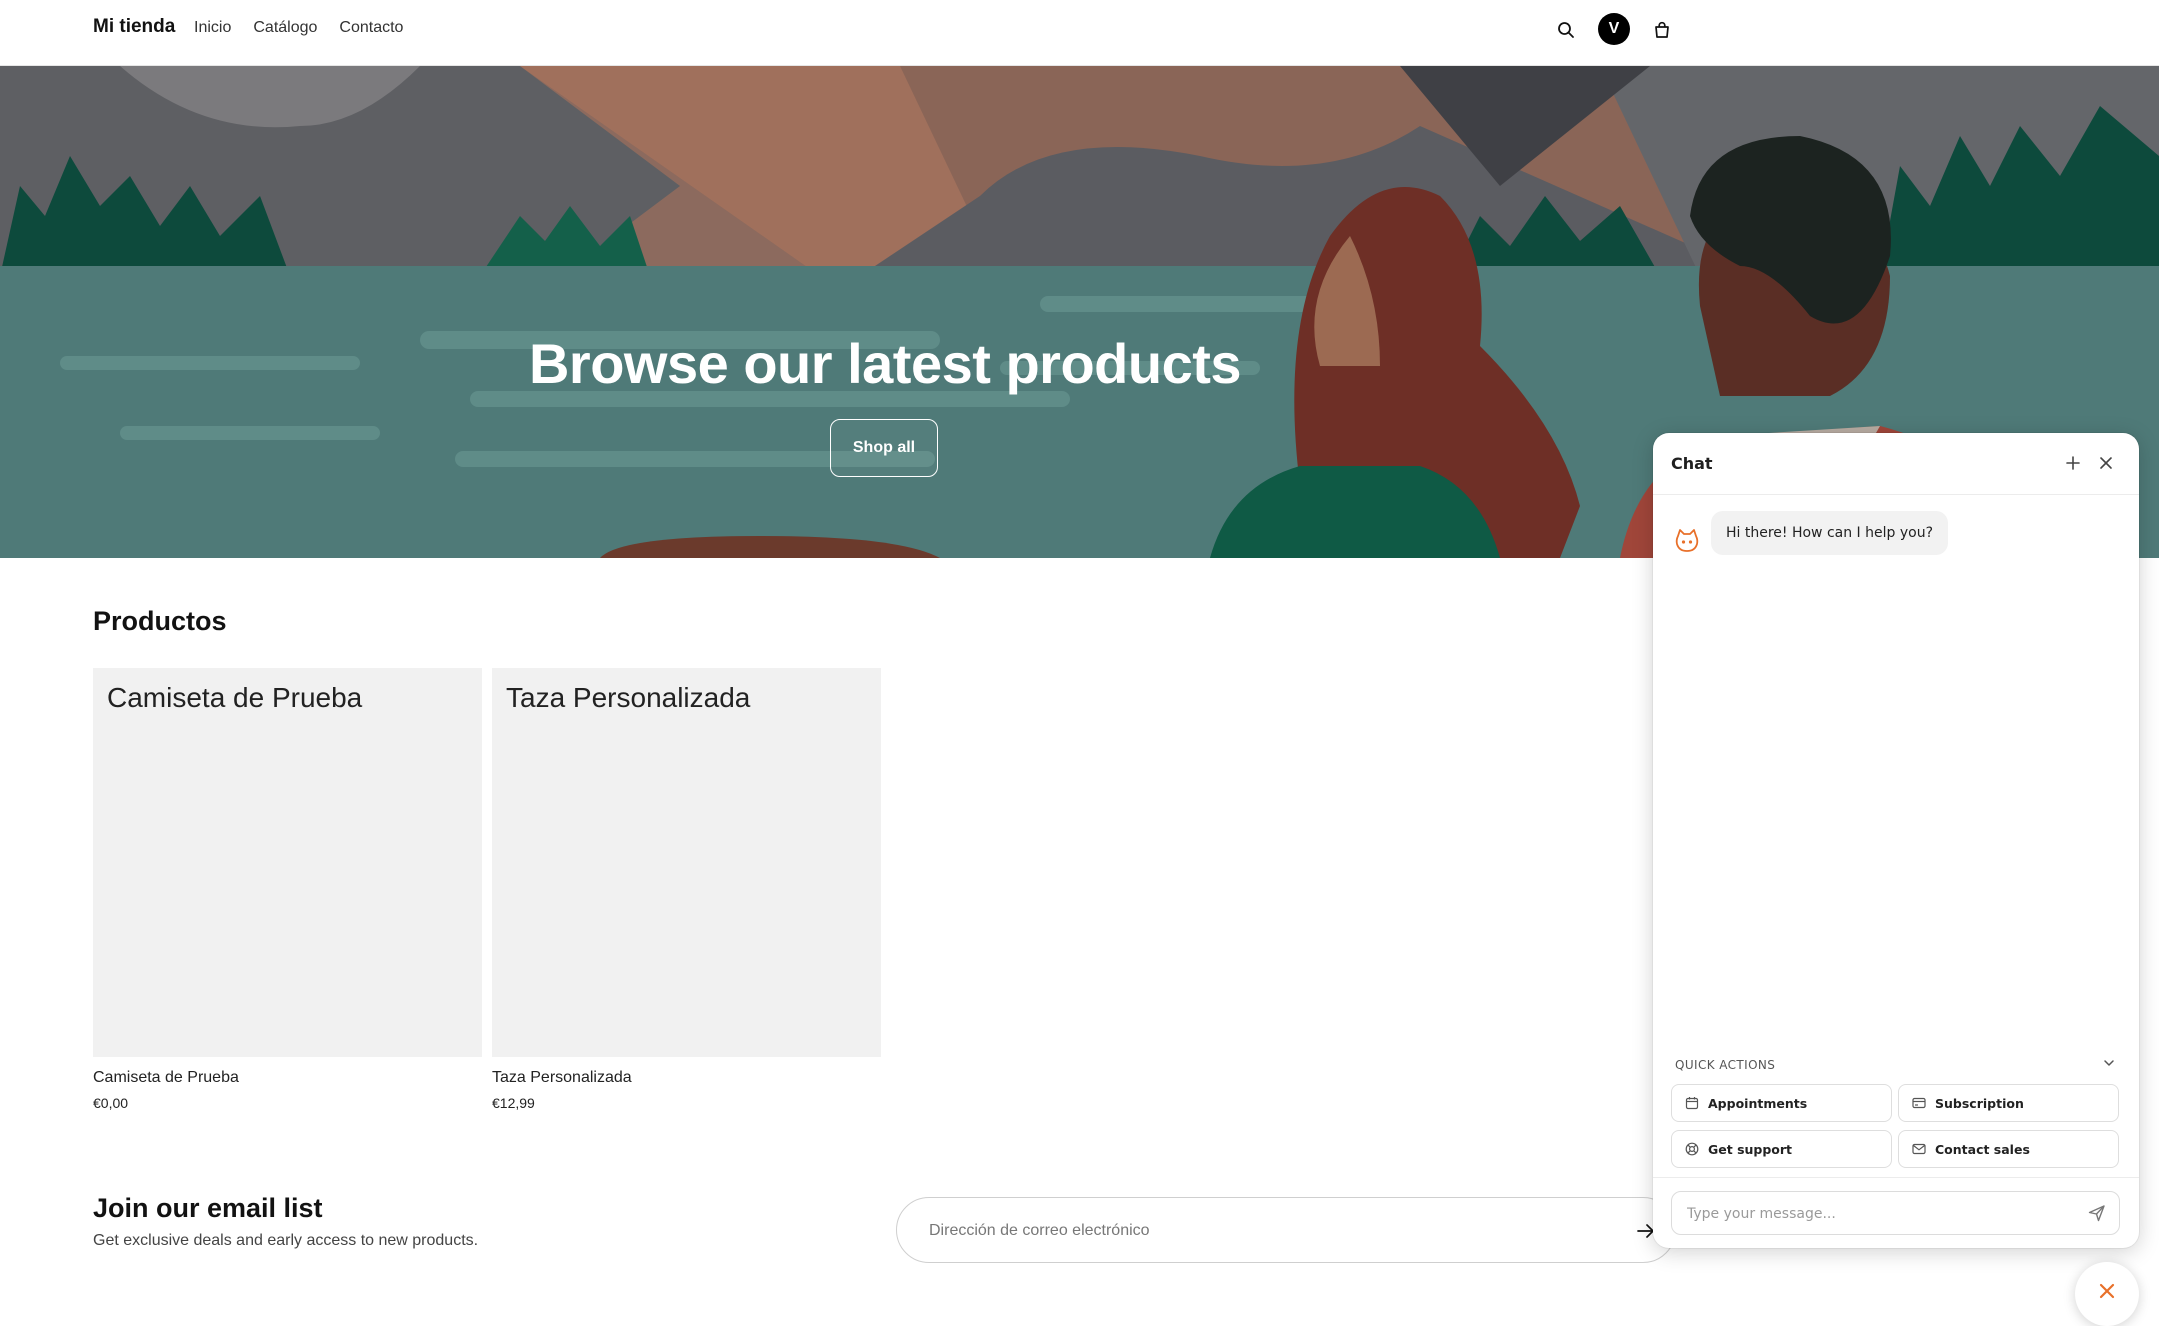 The image size is (2159, 1326). What do you see at coordinates (1758, 1103) in the screenshot?
I see `quick-action-label: Appointments` at bounding box center [1758, 1103].